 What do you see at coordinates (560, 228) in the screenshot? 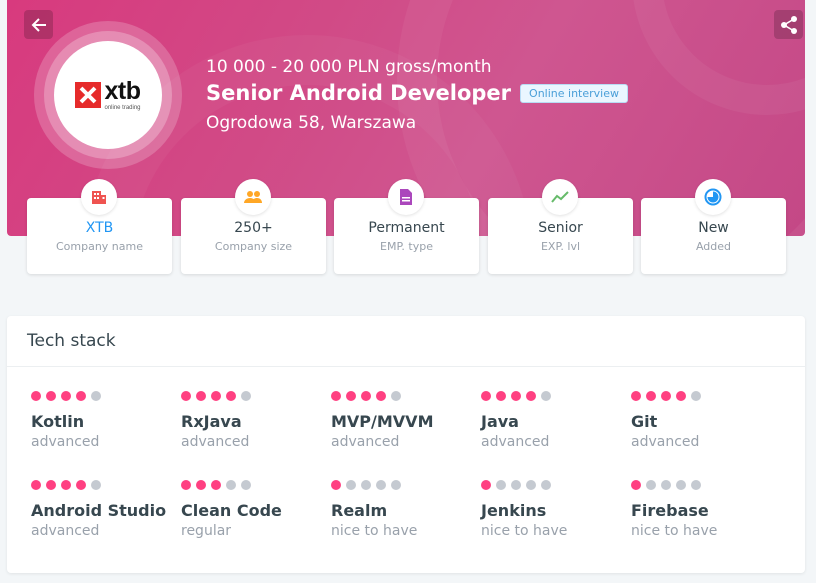
I see `exp-level-value: Senior` at bounding box center [560, 228].